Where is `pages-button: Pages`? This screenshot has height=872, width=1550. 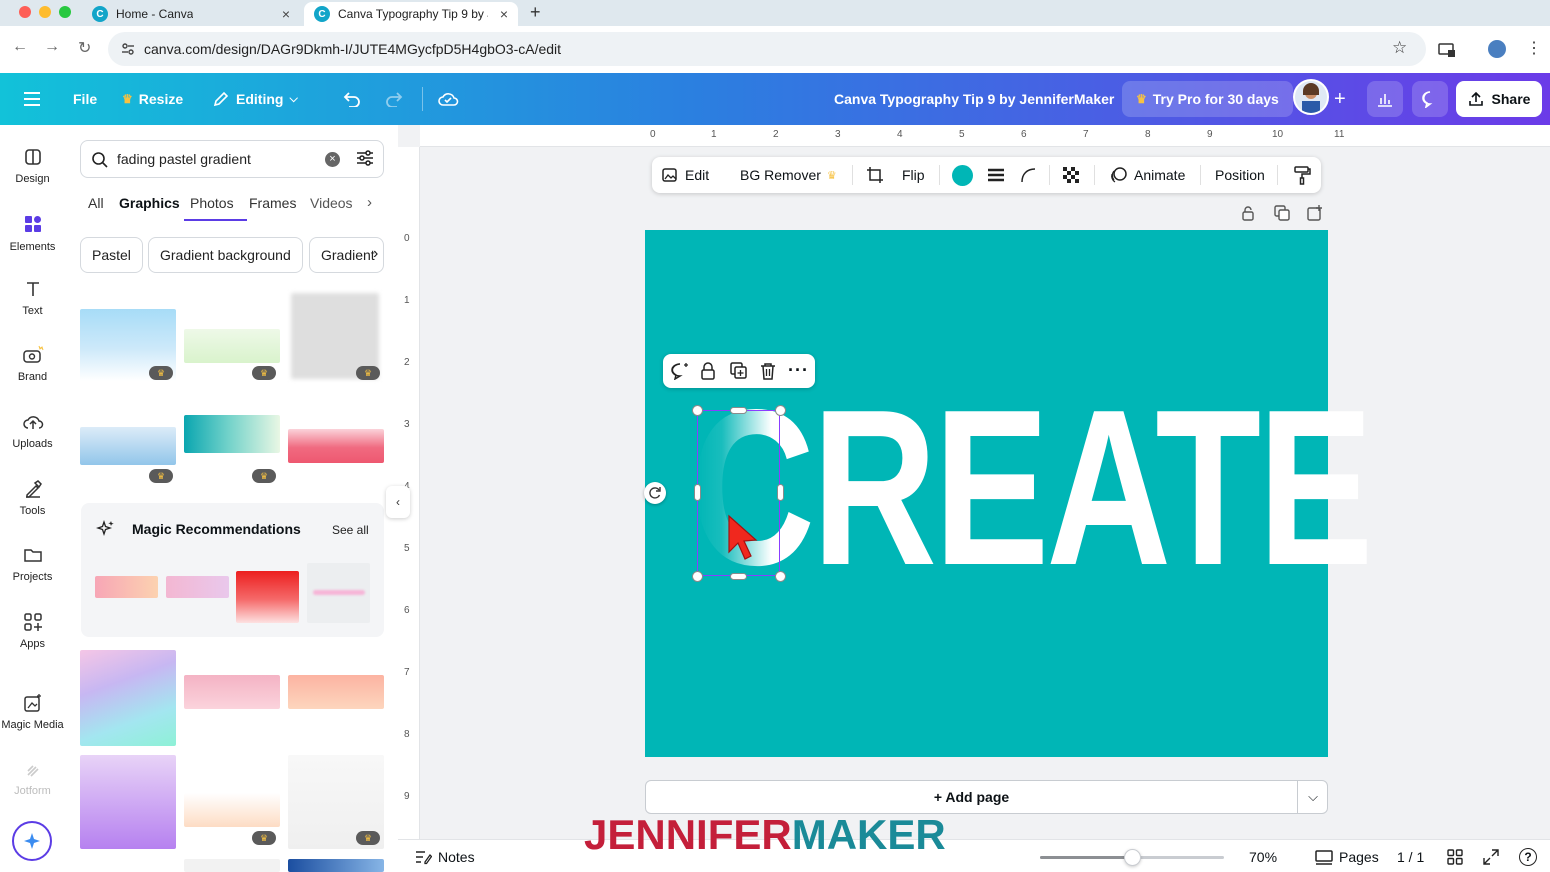 pages-button: Pages is located at coordinates (1347, 857).